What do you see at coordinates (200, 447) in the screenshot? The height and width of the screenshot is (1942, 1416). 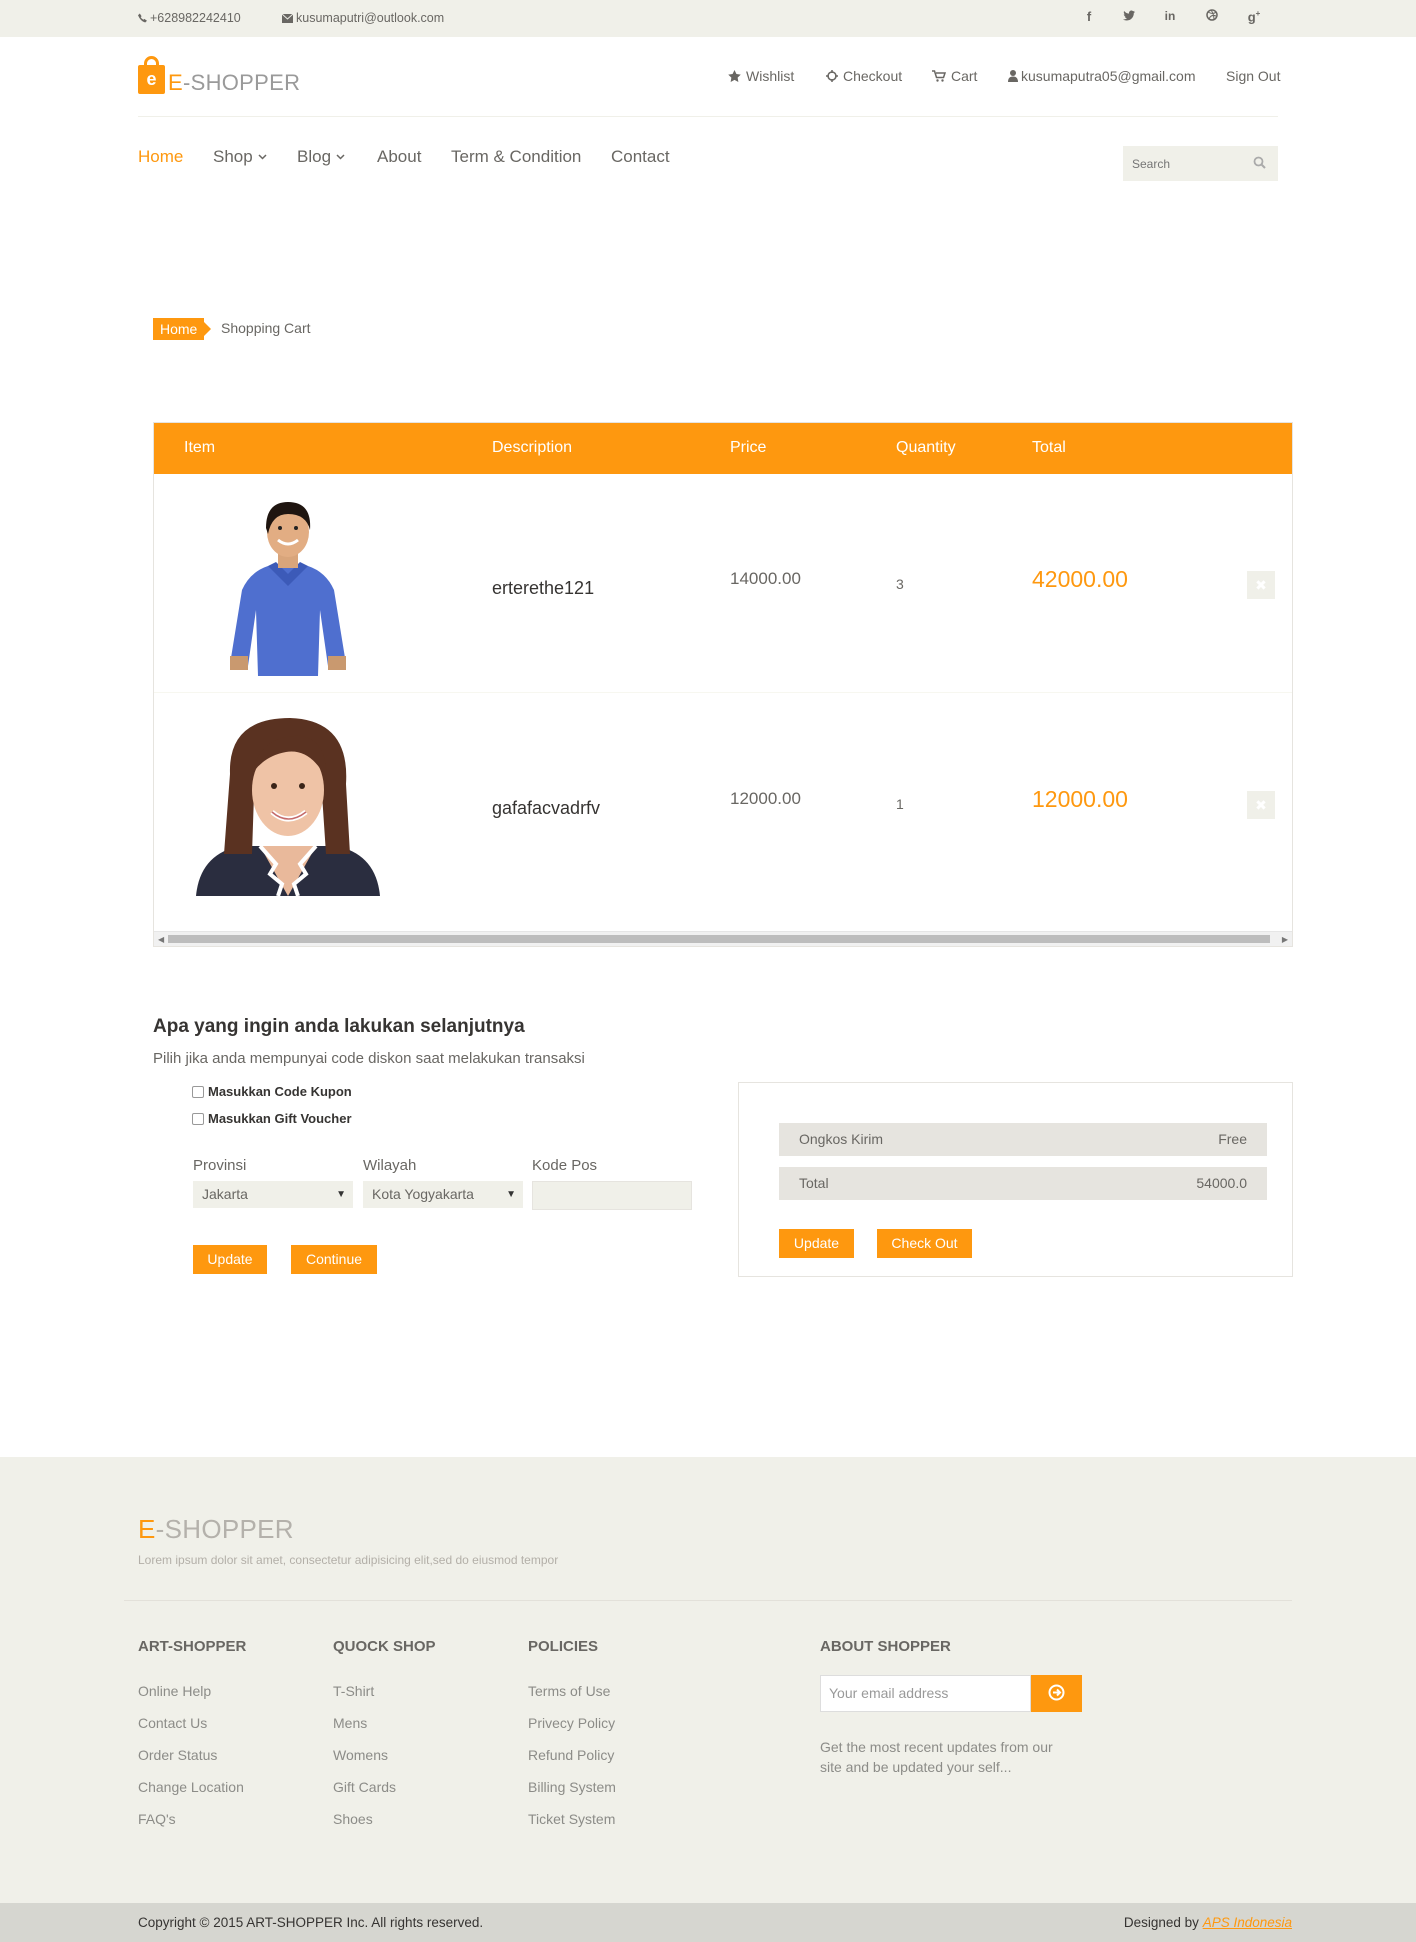 I see `header-item: Item` at bounding box center [200, 447].